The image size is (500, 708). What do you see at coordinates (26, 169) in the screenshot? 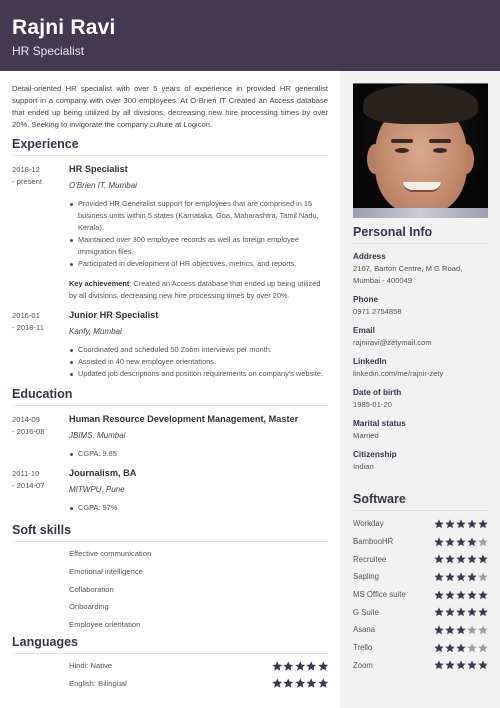
I see `date-start: 2018-12` at bounding box center [26, 169].